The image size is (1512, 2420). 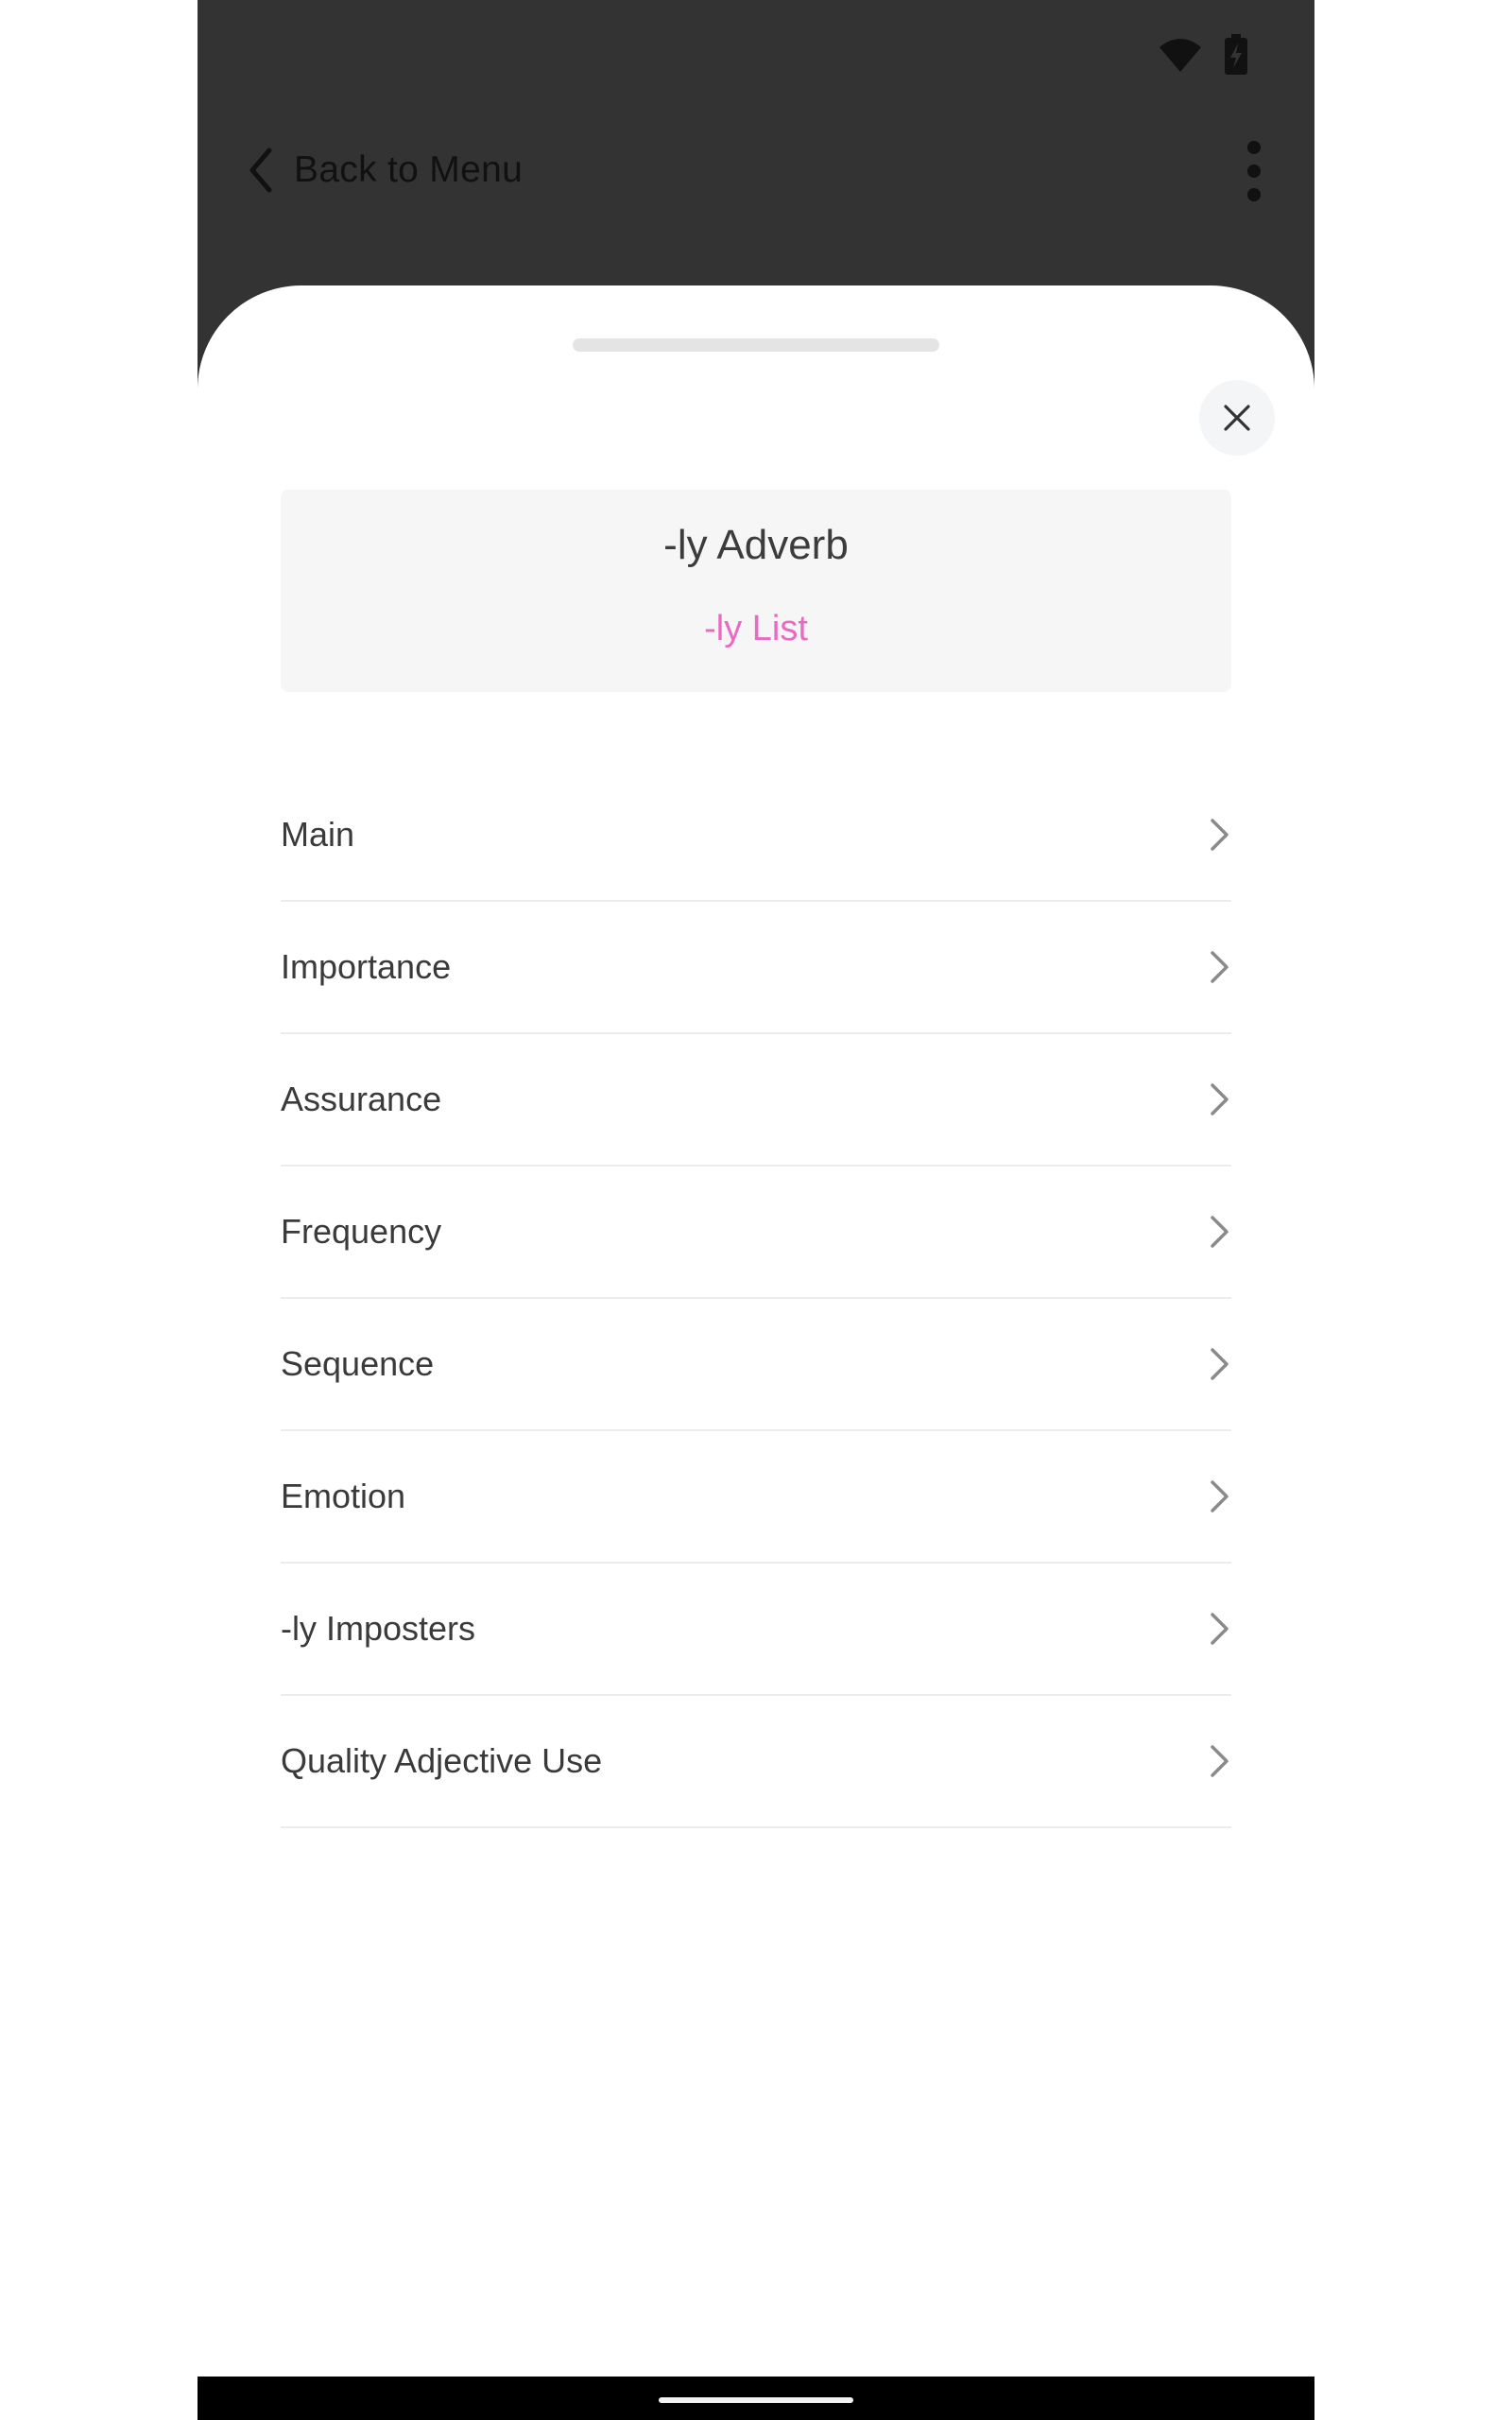 What do you see at coordinates (1254, 171) in the screenshot?
I see `more-vertical-icon` at bounding box center [1254, 171].